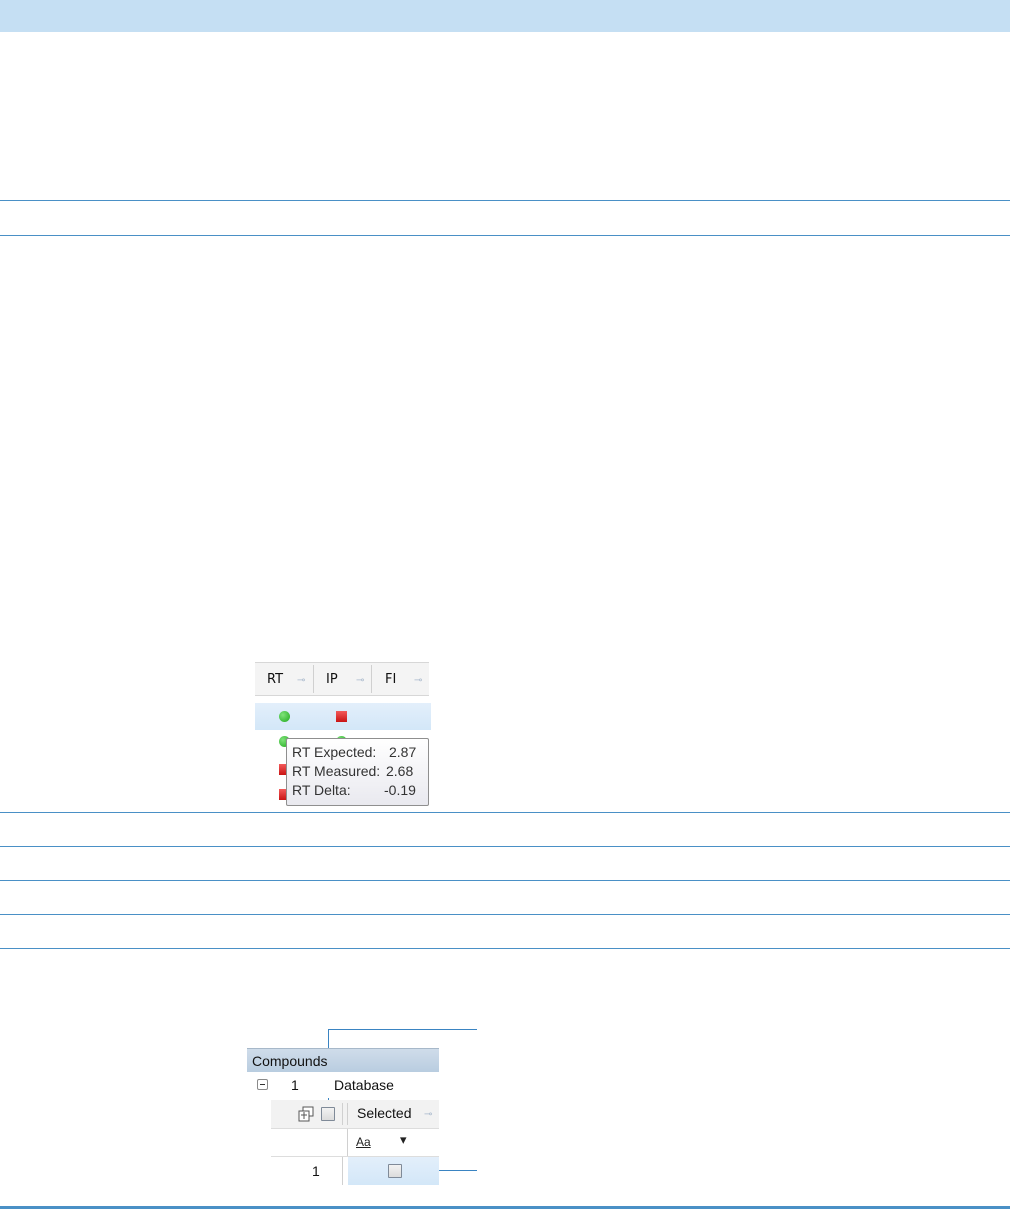 This screenshot has width=1010, height=1210. What do you see at coordinates (391, 679) in the screenshot?
I see `column-label: FI` at bounding box center [391, 679].